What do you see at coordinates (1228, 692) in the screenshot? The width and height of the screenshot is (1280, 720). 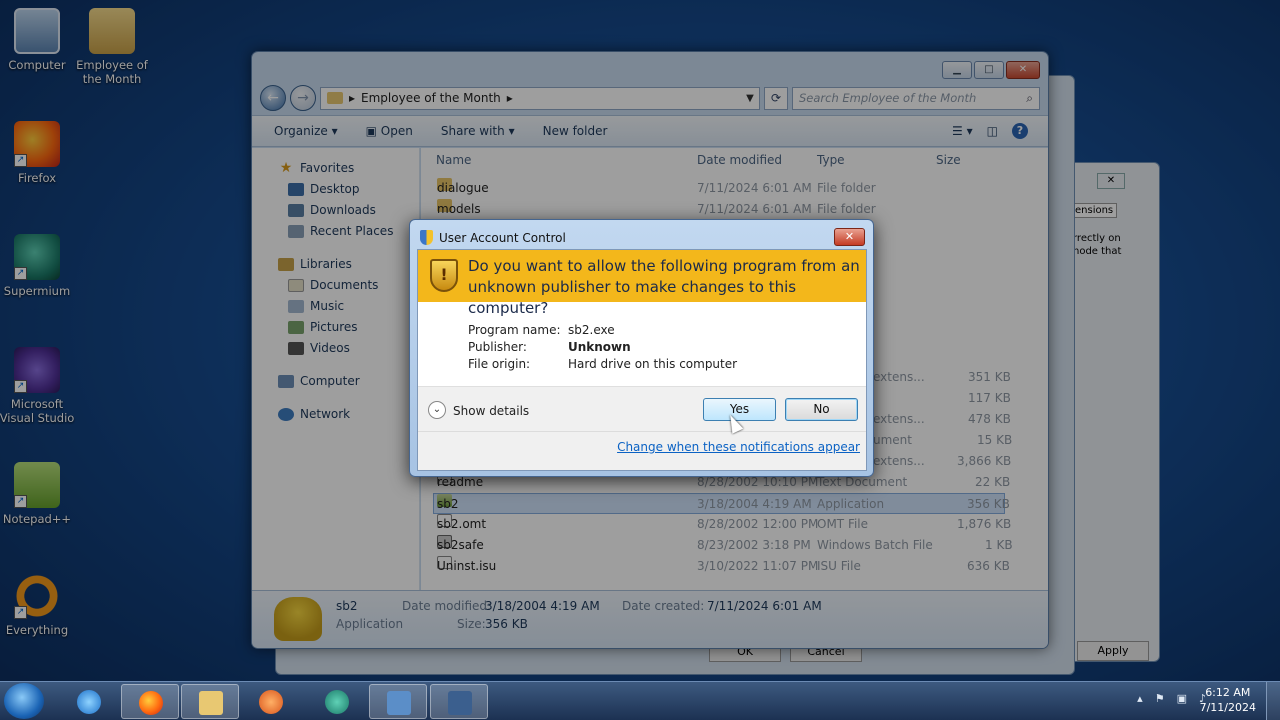 I see `clock-time: 6:12 AM` at bounding box center [1228, 692].